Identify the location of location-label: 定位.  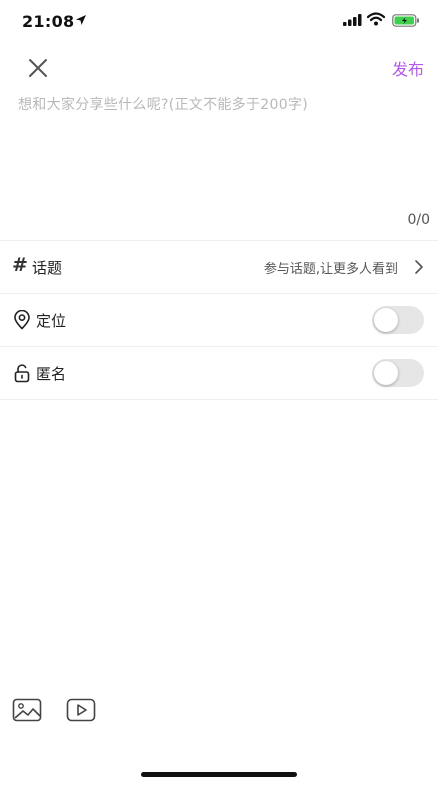
(51, 321).